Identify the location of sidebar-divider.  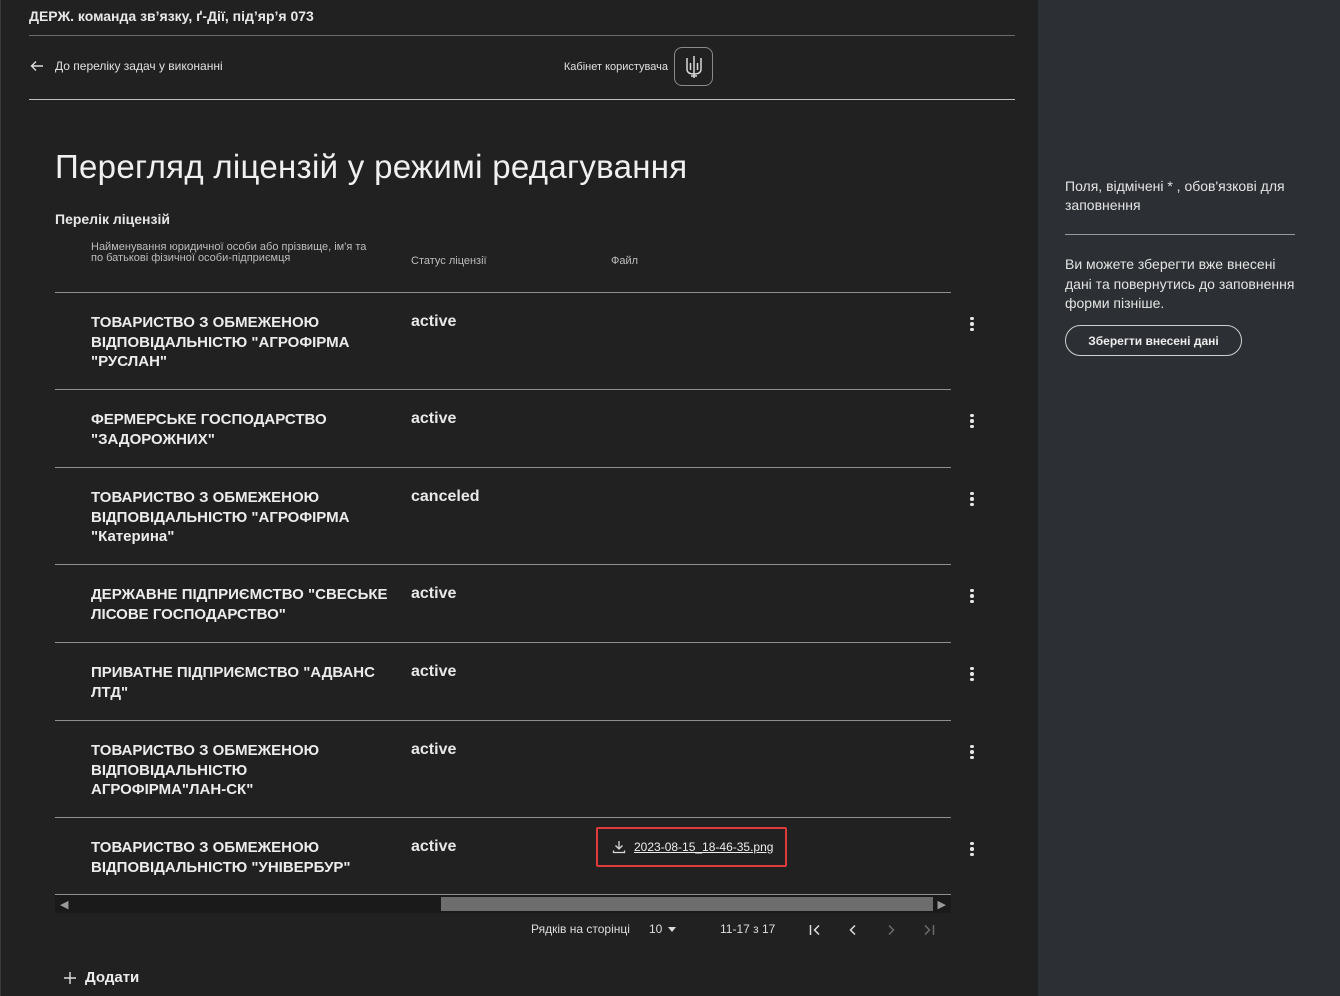
(1180, 234).